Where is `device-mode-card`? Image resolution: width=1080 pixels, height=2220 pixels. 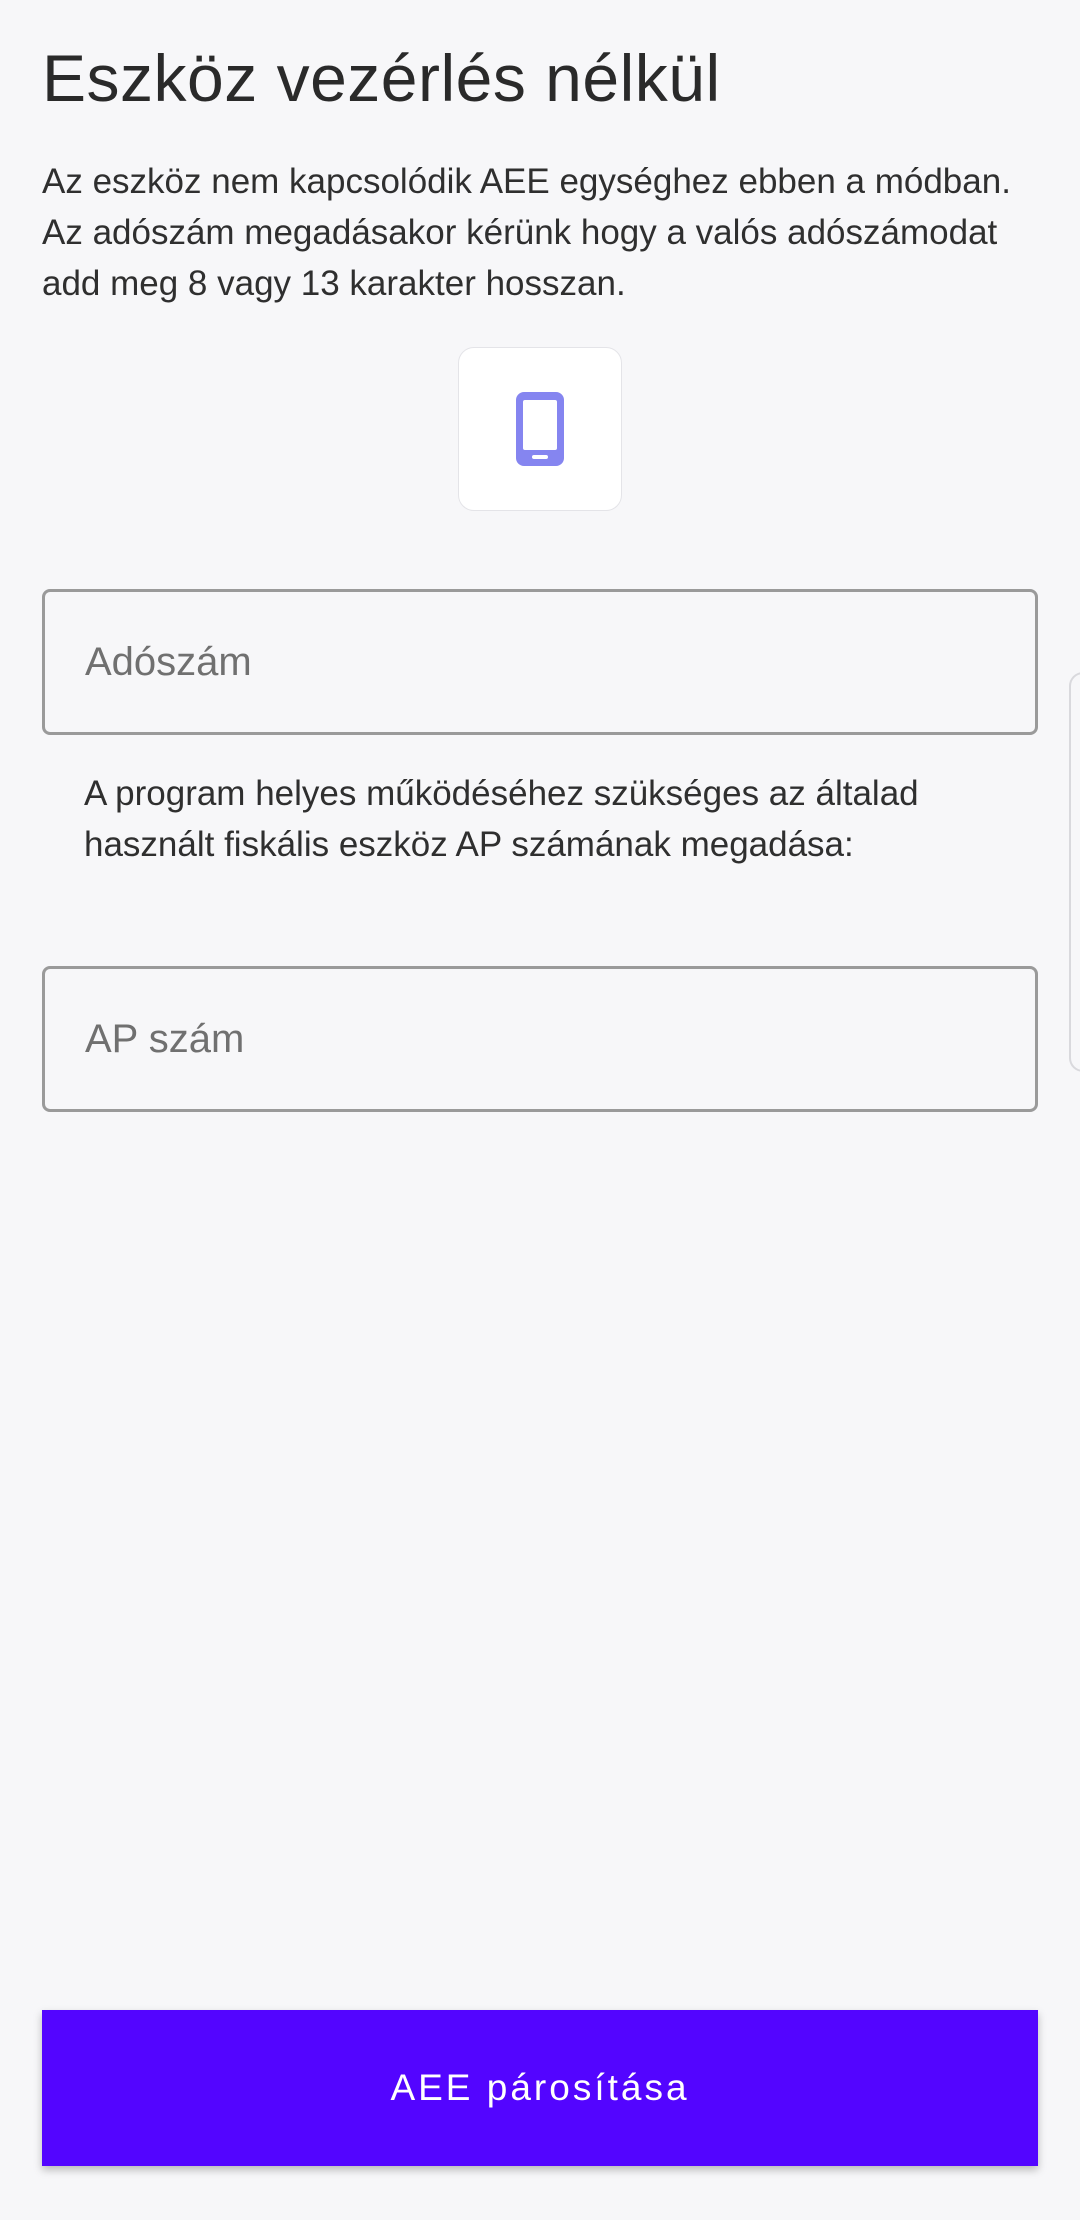
device-mode-card is located at coordinates (540, 429).